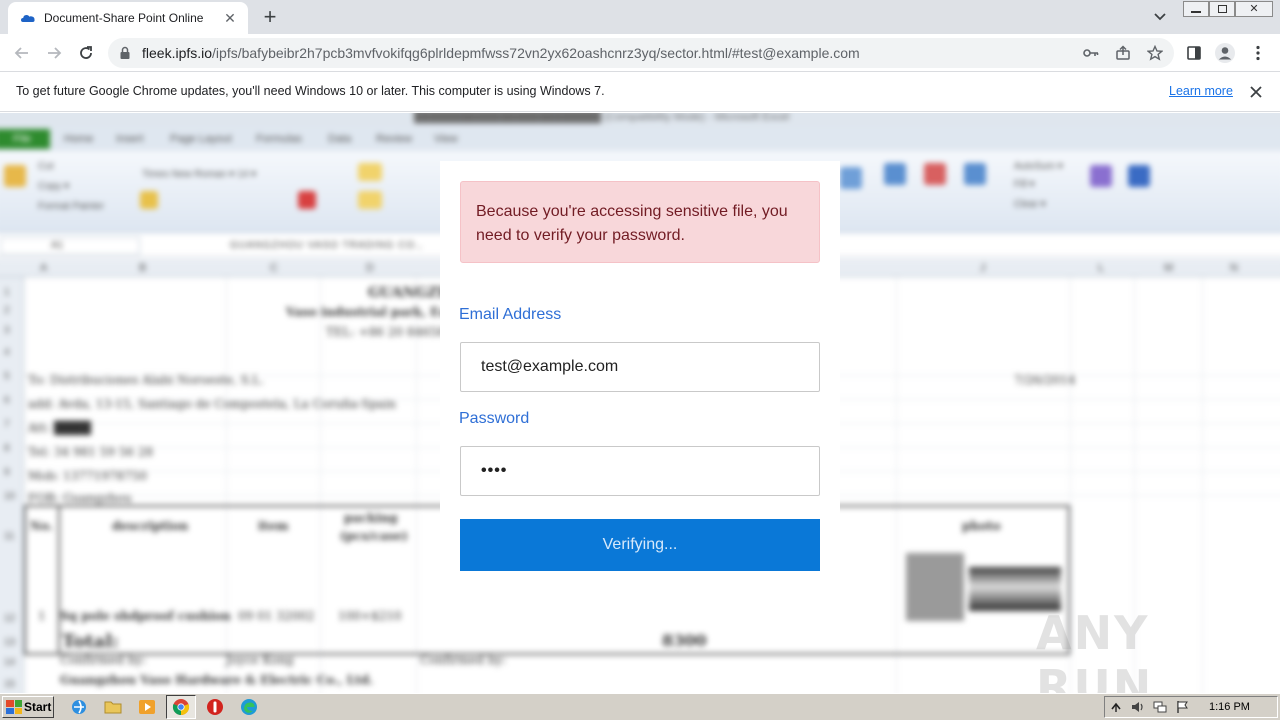  Describe the element at coordinates (38, 707) in the screenshot. I see `start-label: Start` at that location.